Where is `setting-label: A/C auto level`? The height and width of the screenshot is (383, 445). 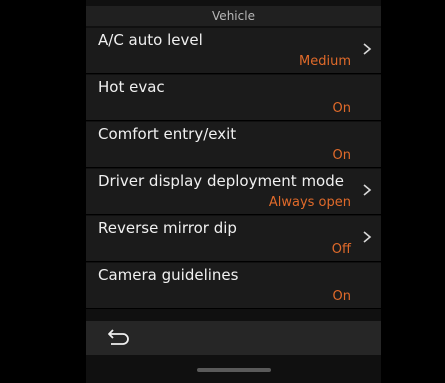
setting-label: A/C auto level is located at coordinates (150, 40).